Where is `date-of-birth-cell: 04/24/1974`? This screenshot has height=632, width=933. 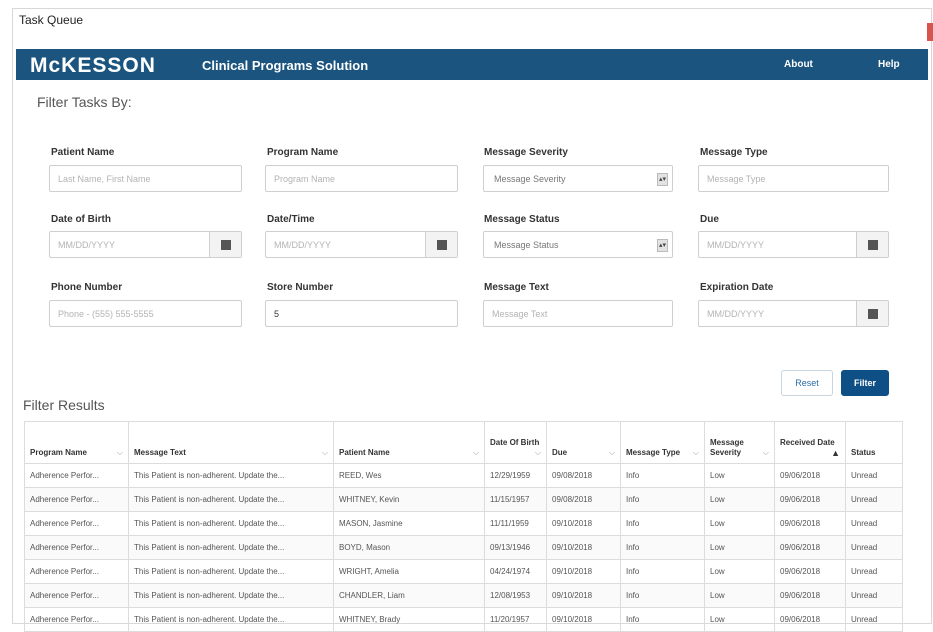 date-of-birth-cell: 04/24/1974 is located at coordinates (515, 571).